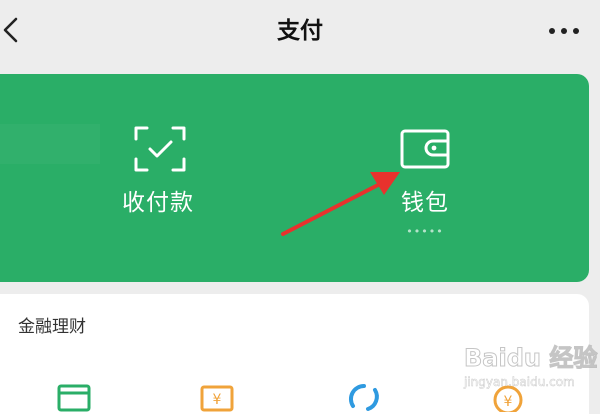 The image size is (600, 414). I want to click on card-icon, so click(74, 397).